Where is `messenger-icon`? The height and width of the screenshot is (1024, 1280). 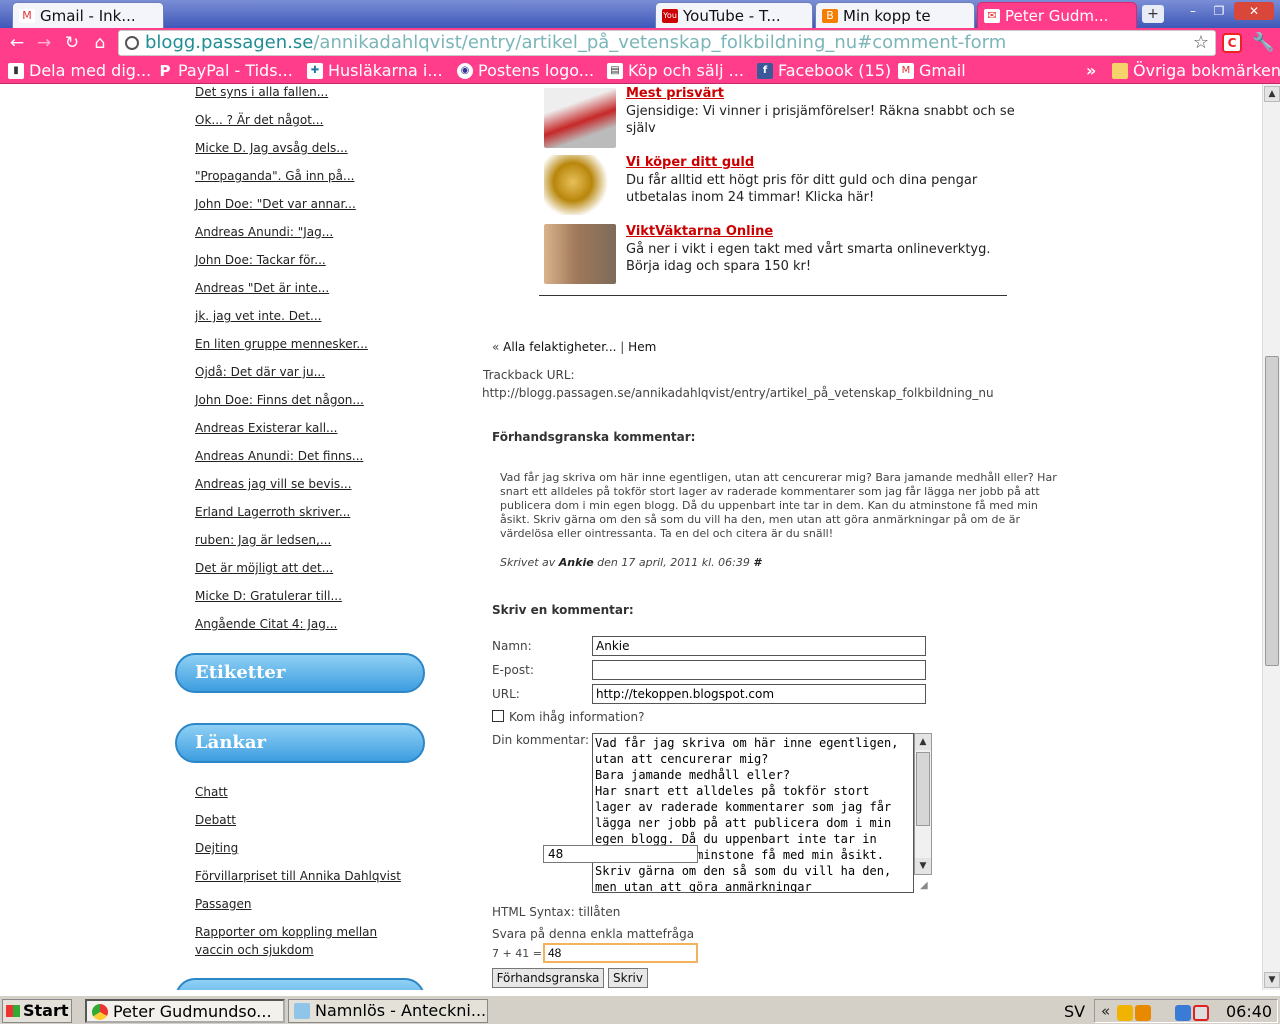
messenger-icon is located at coordinates (1125, 1013).